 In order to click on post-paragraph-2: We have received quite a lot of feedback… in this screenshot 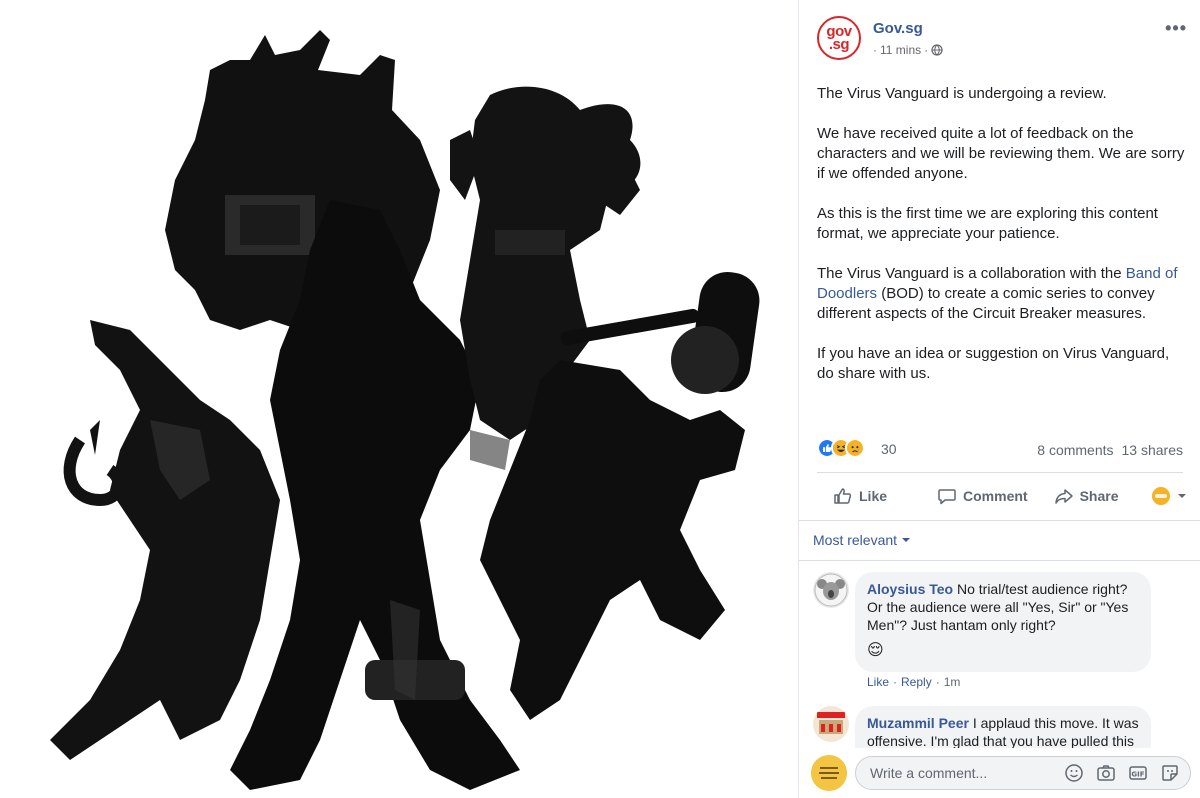, I will do `click(1001, 153)`.